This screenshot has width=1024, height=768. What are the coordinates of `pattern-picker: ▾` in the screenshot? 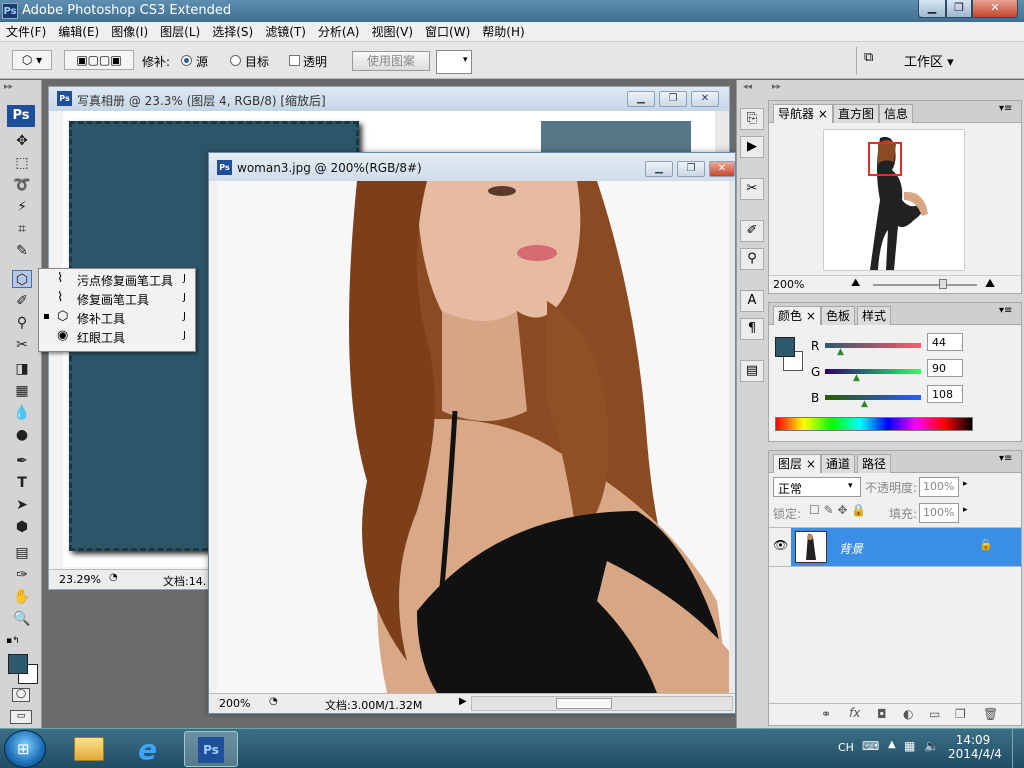 It's located at (454, 62).